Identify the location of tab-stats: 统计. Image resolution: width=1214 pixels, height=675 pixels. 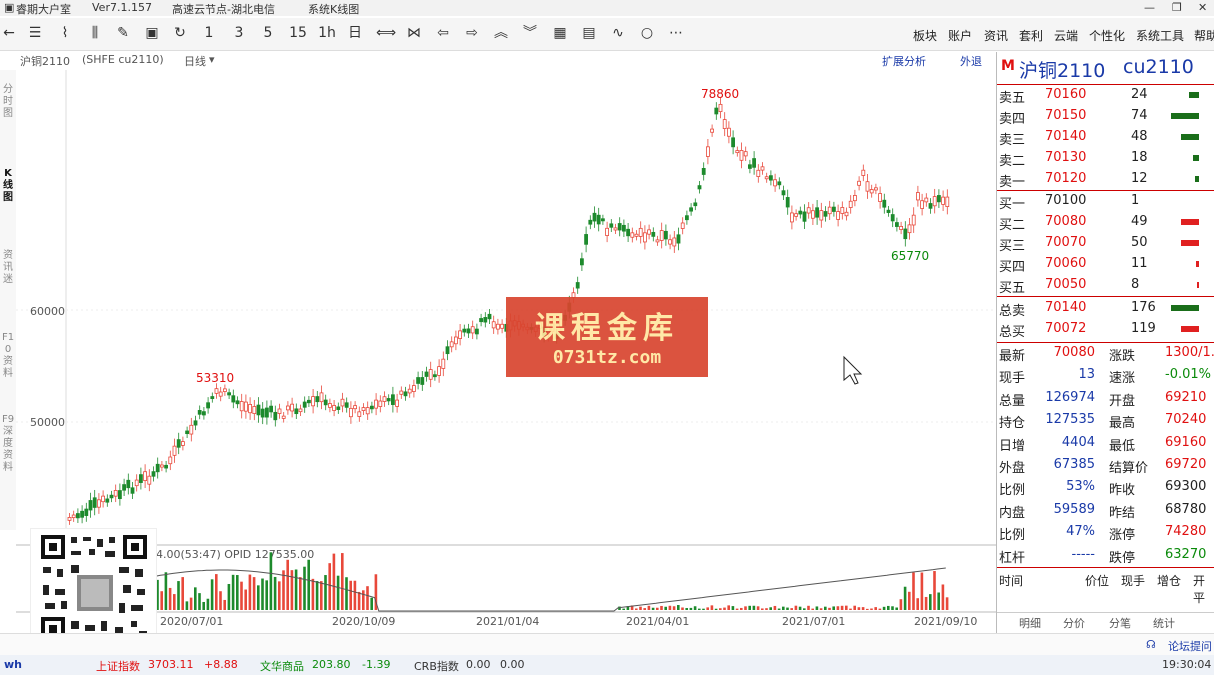
(1164, 623).